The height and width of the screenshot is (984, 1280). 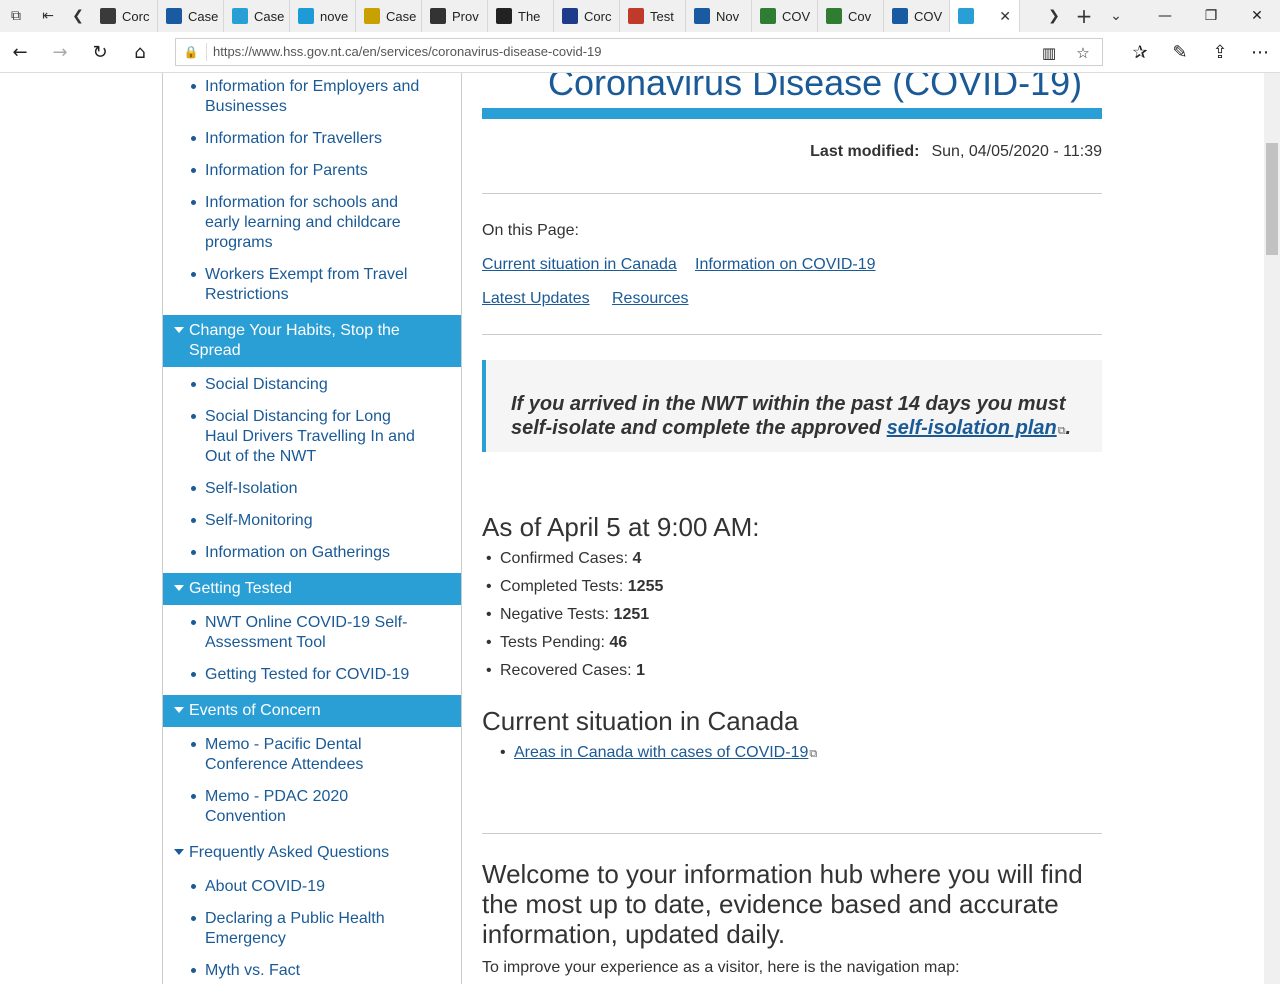 I want to click on browser-tab-active: ✕, so click(x=985, y=16).